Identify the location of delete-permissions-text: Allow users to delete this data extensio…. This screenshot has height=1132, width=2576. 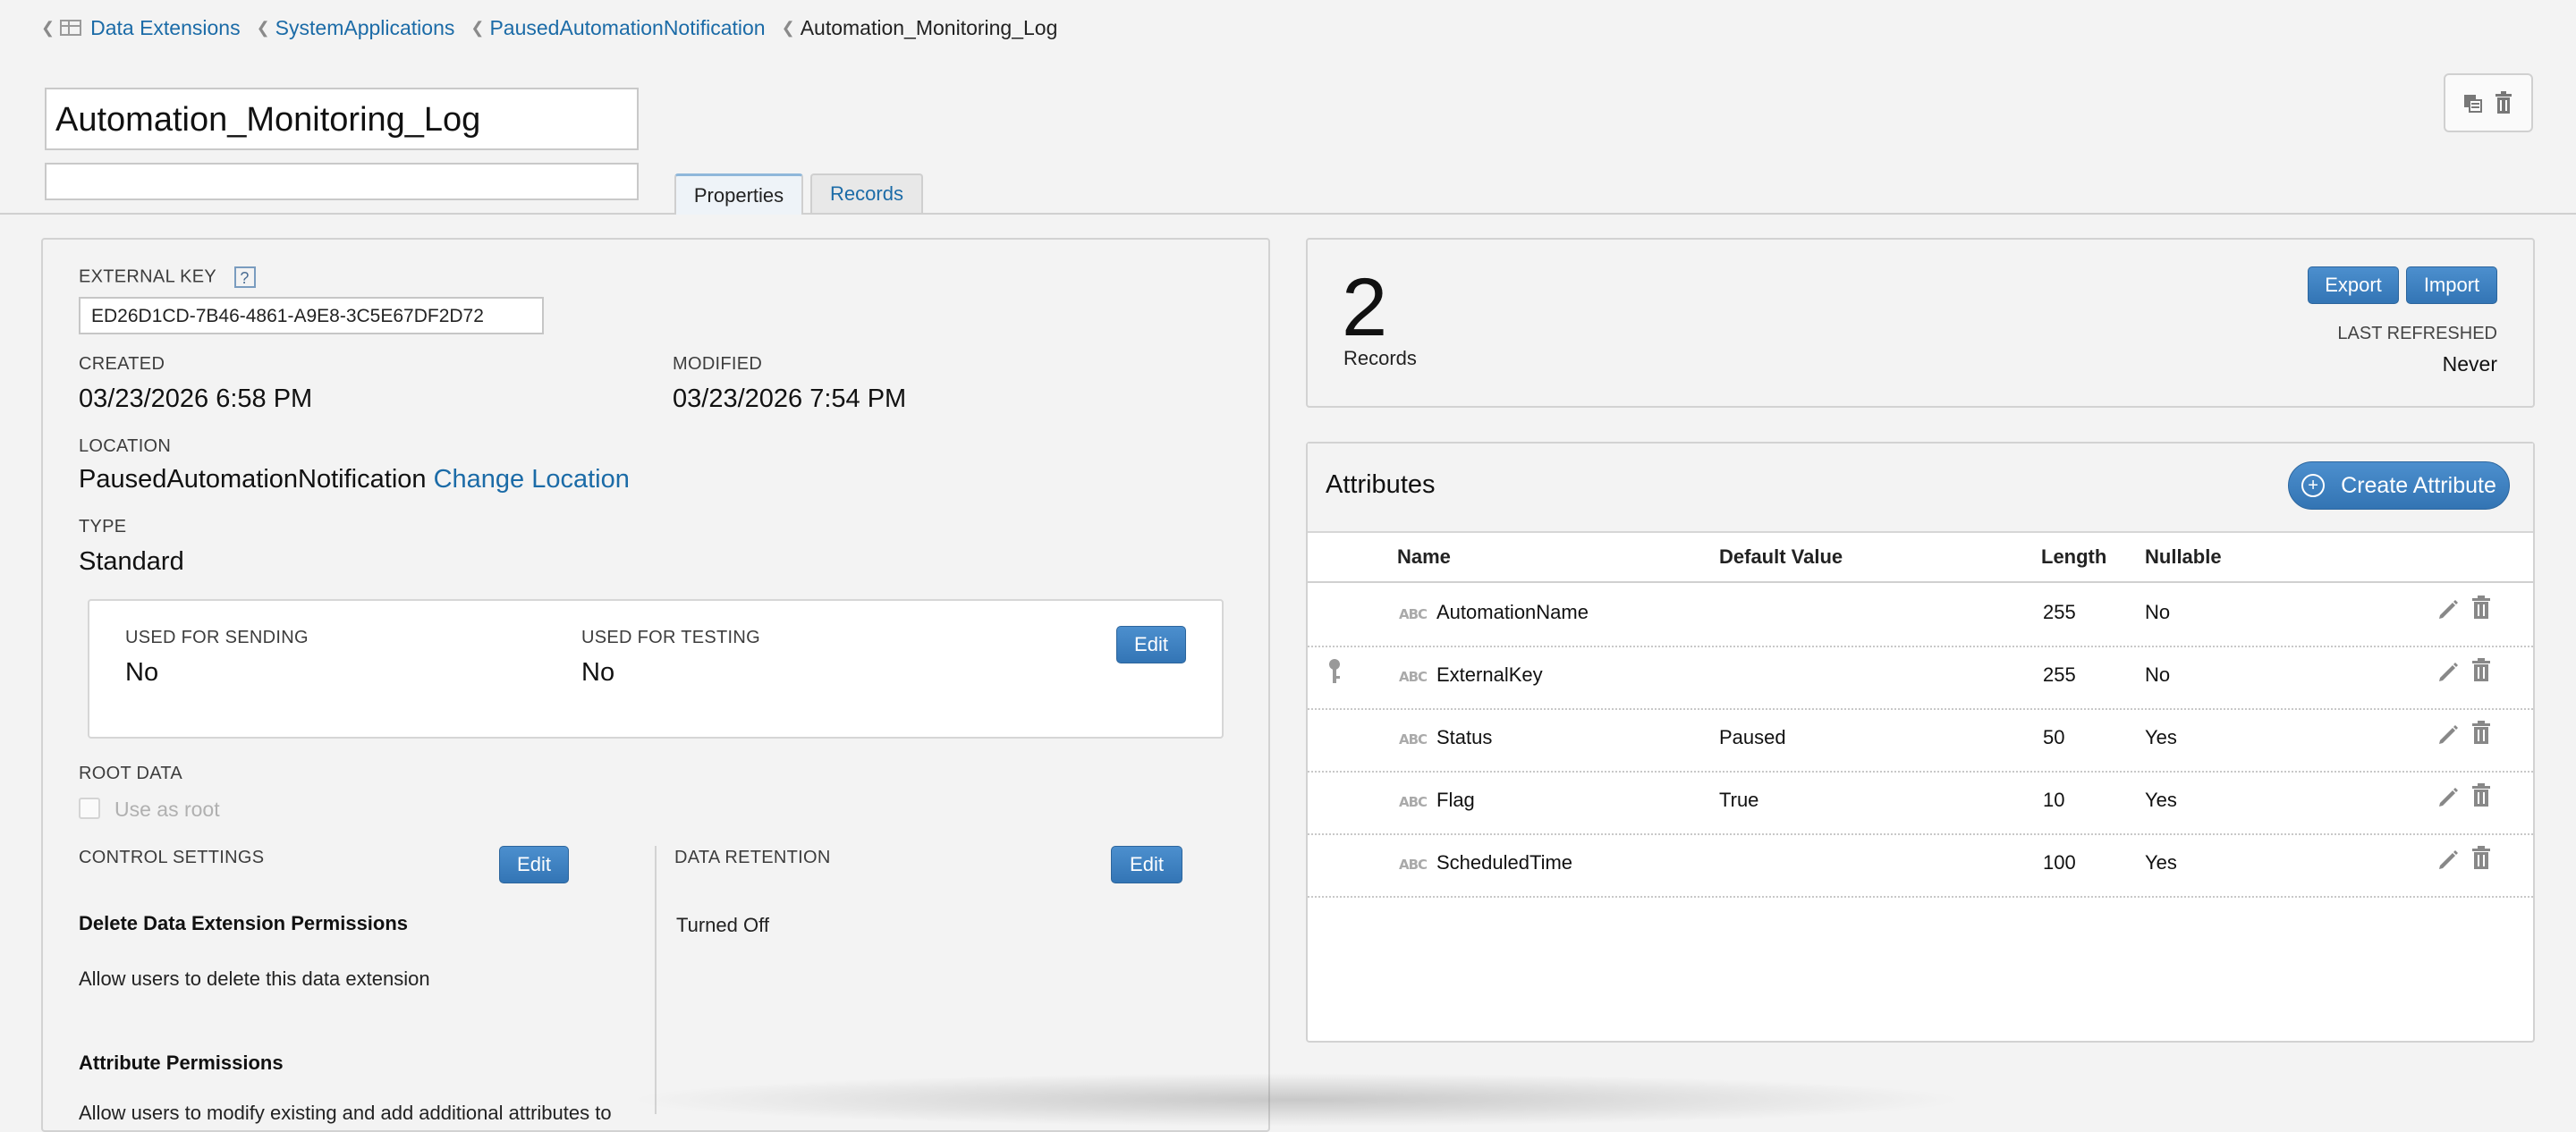
(254, 978).